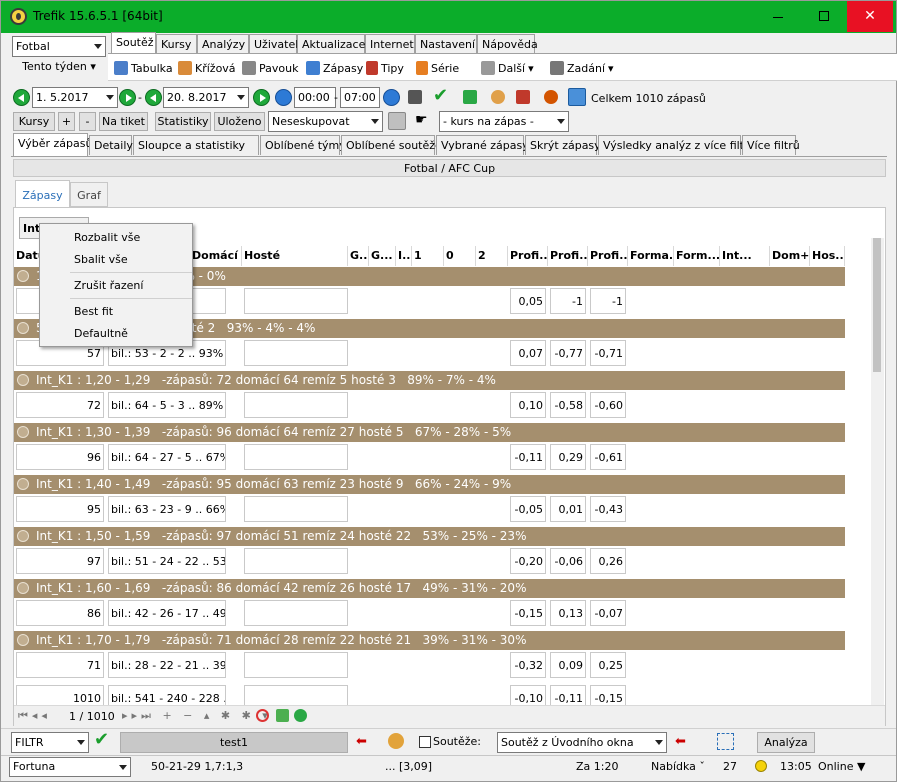 This screenshot has height=782, width=897. What do you see at coordinates (34, 121) in the screenshot?
I see `kursy-button: Kursy` at bounding box center [34, 121].